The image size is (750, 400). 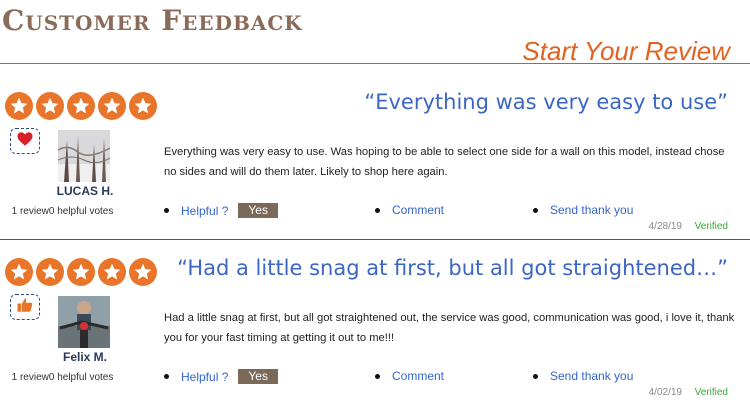 I want to click on reviewer-name: LUCAS H., so click(x=85, y=191).